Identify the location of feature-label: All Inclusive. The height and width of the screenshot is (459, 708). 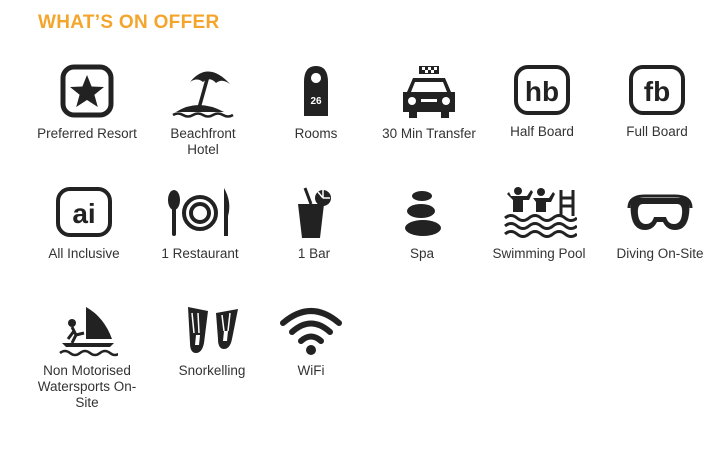
(84, 253).